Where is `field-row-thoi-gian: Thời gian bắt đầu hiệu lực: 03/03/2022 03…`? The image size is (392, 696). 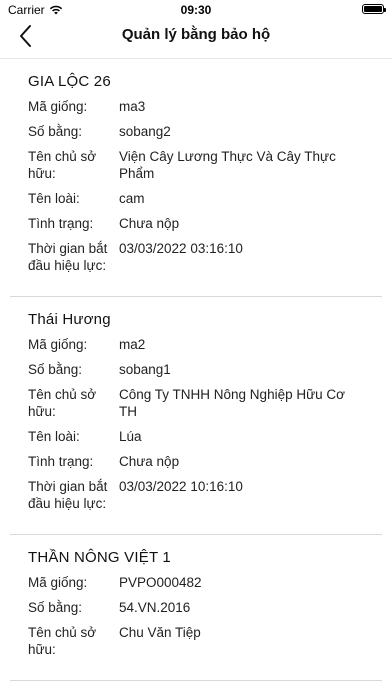 field-row-thoi-gian: Thời gian bắt đầu hiệu lực: 03/03/2022 03… is located at coordinates (196, 257).